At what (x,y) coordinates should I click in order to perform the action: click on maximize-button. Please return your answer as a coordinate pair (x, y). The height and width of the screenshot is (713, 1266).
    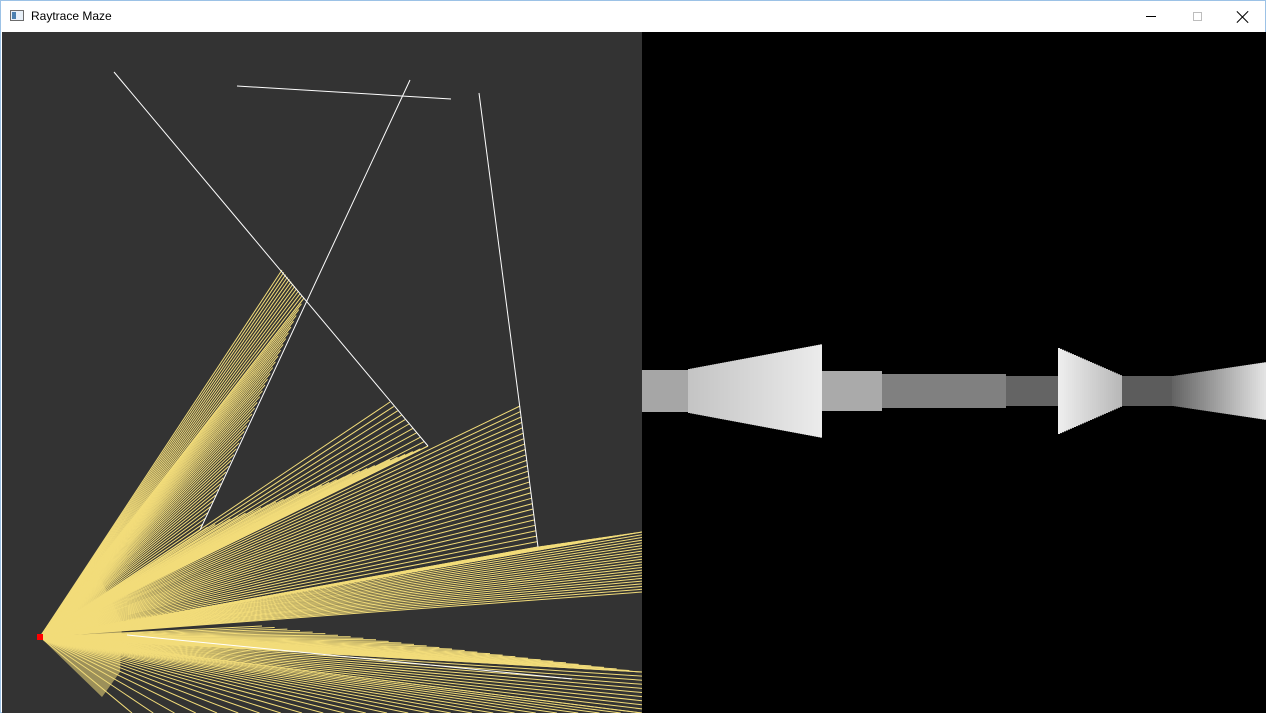
    Looking at the image, I should click on (1197, 16).